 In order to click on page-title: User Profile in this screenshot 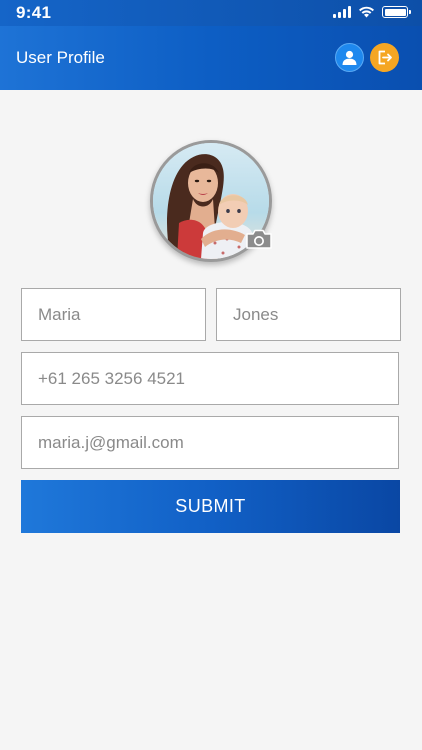, I will do `click(60, 57)`.